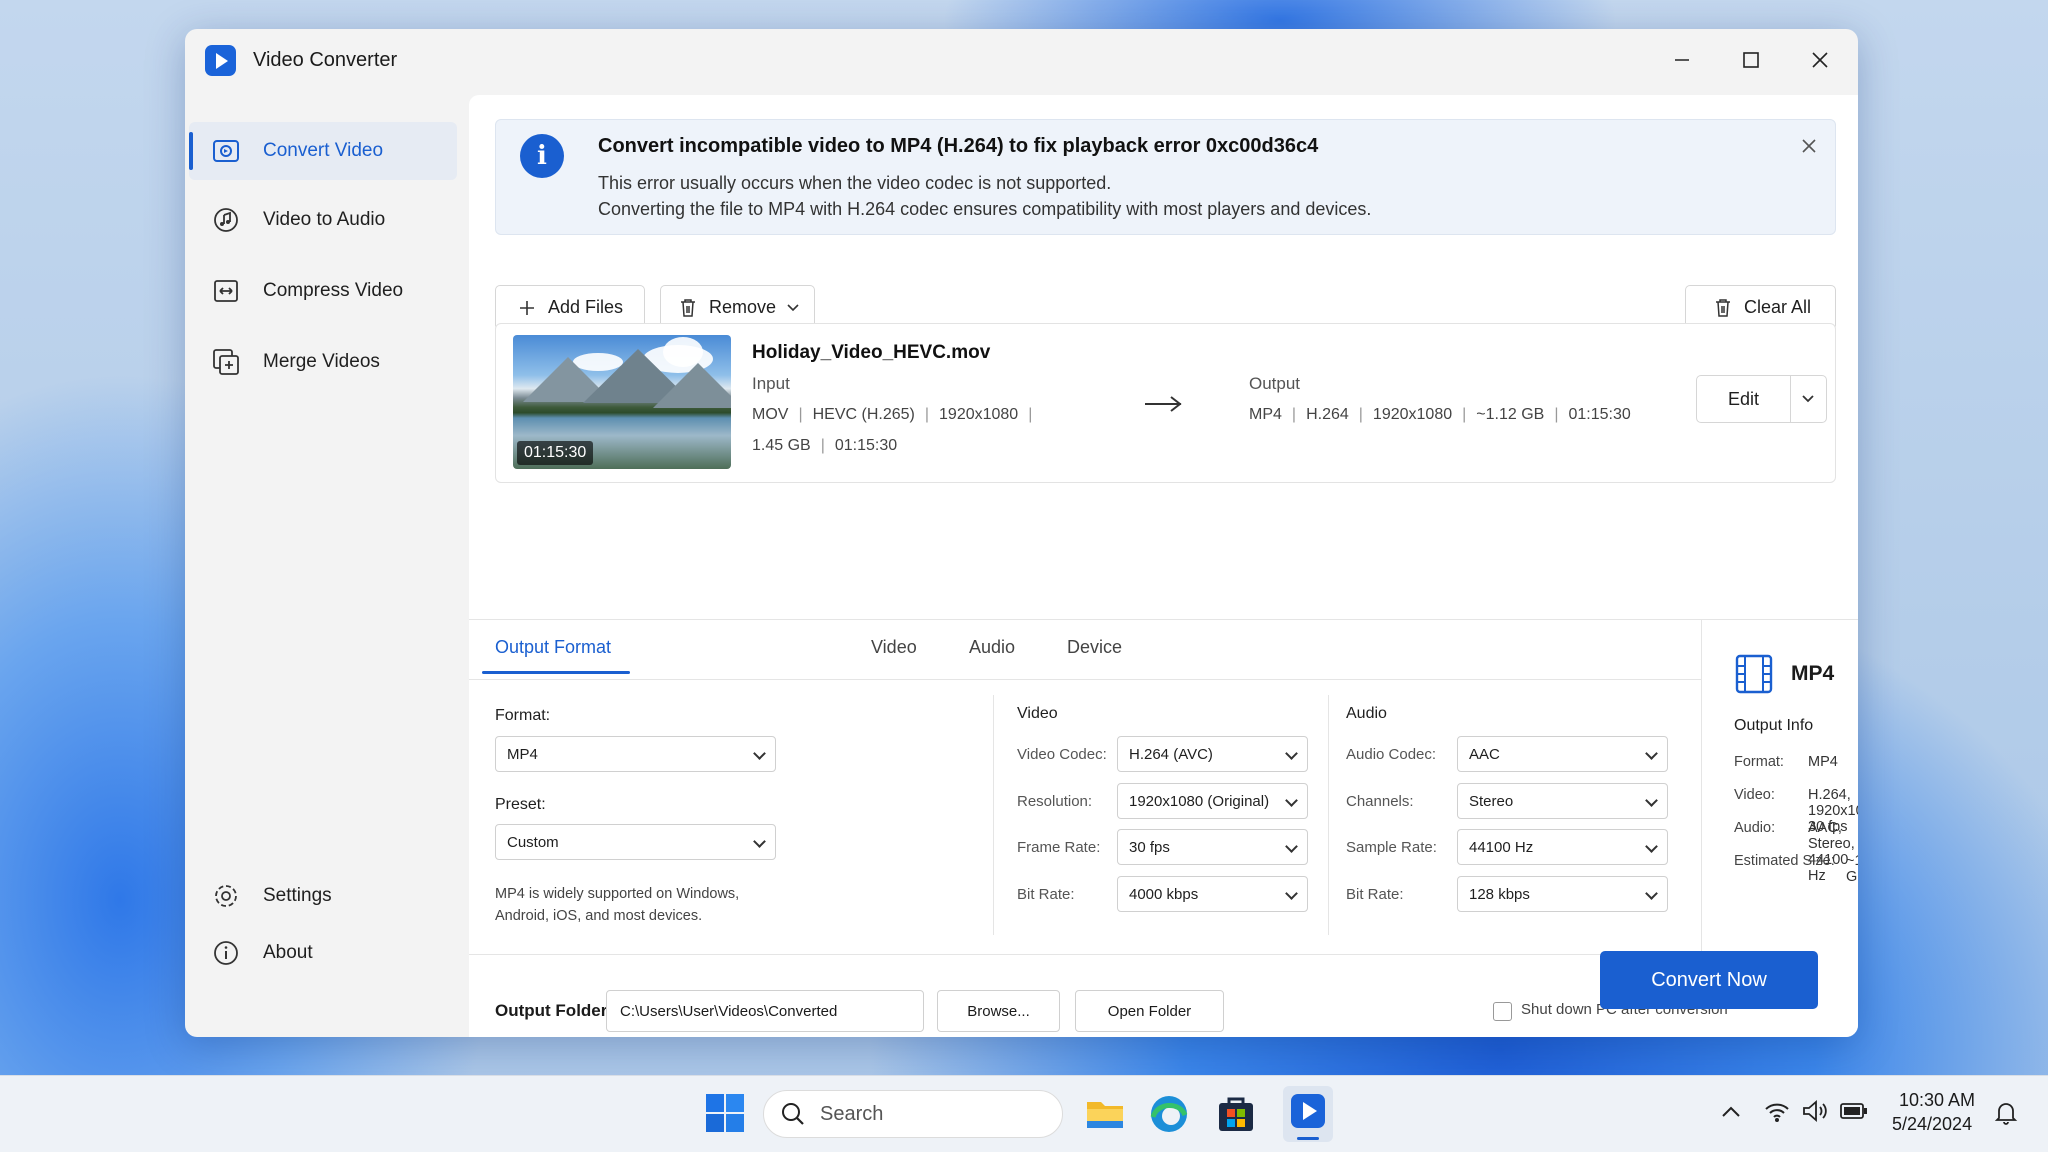 The image size is (2048, 1152). I want to click on audio-section-heading: Audio, so click(1366, 713).